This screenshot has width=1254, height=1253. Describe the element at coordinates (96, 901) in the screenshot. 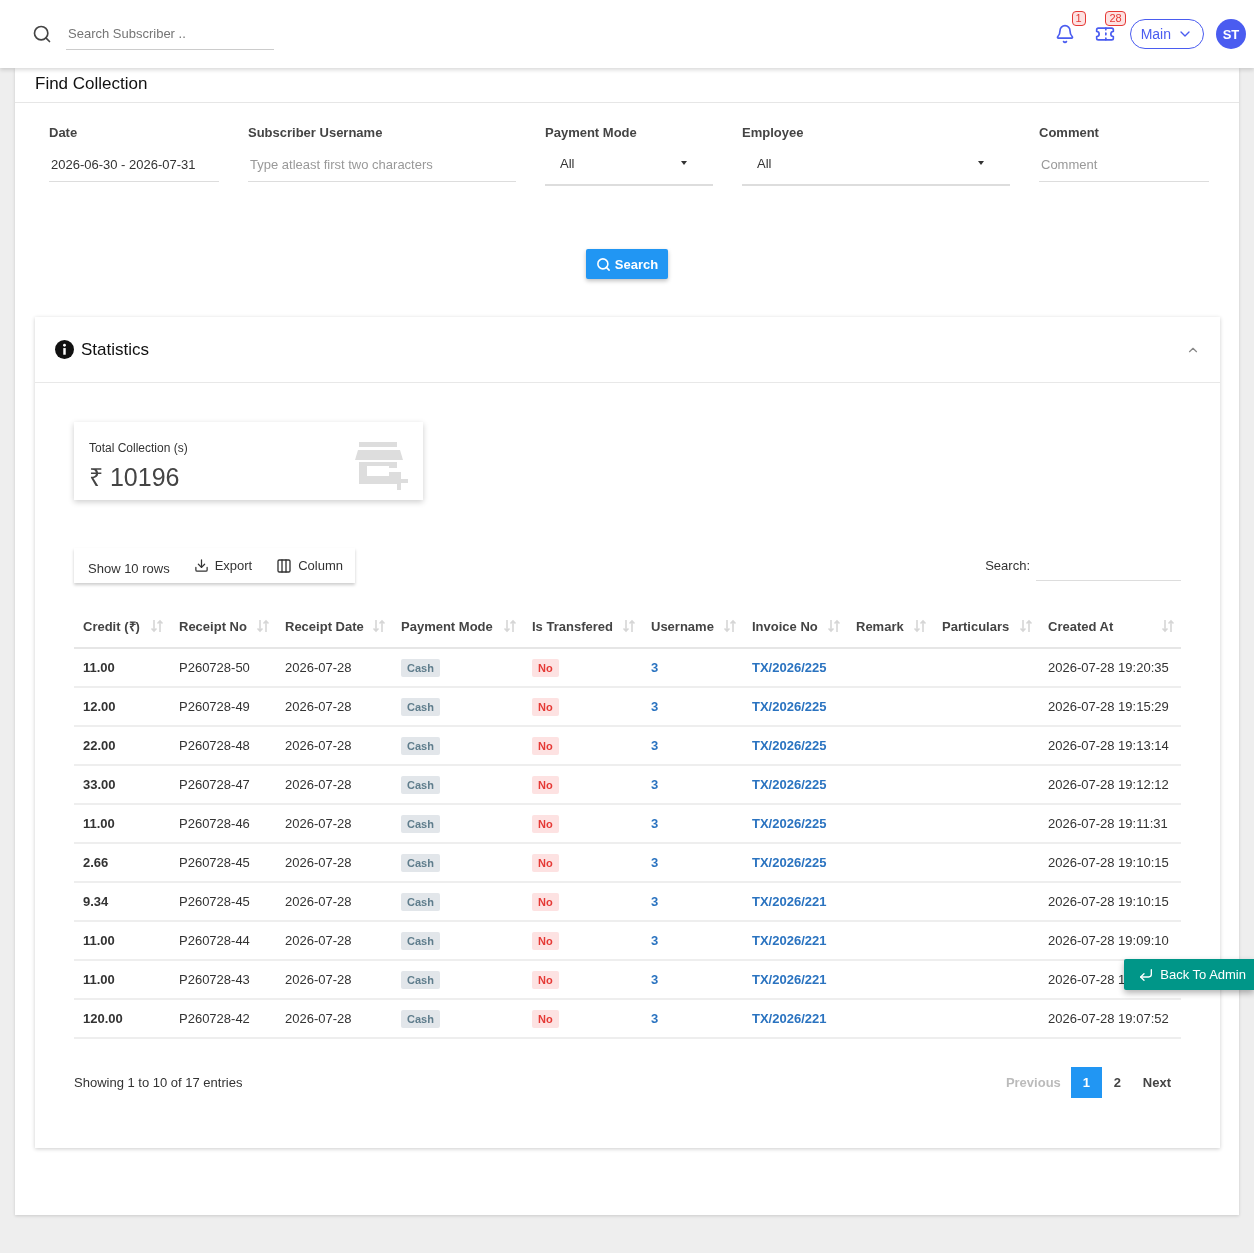

I see `credit-text: 9.34` at that location.